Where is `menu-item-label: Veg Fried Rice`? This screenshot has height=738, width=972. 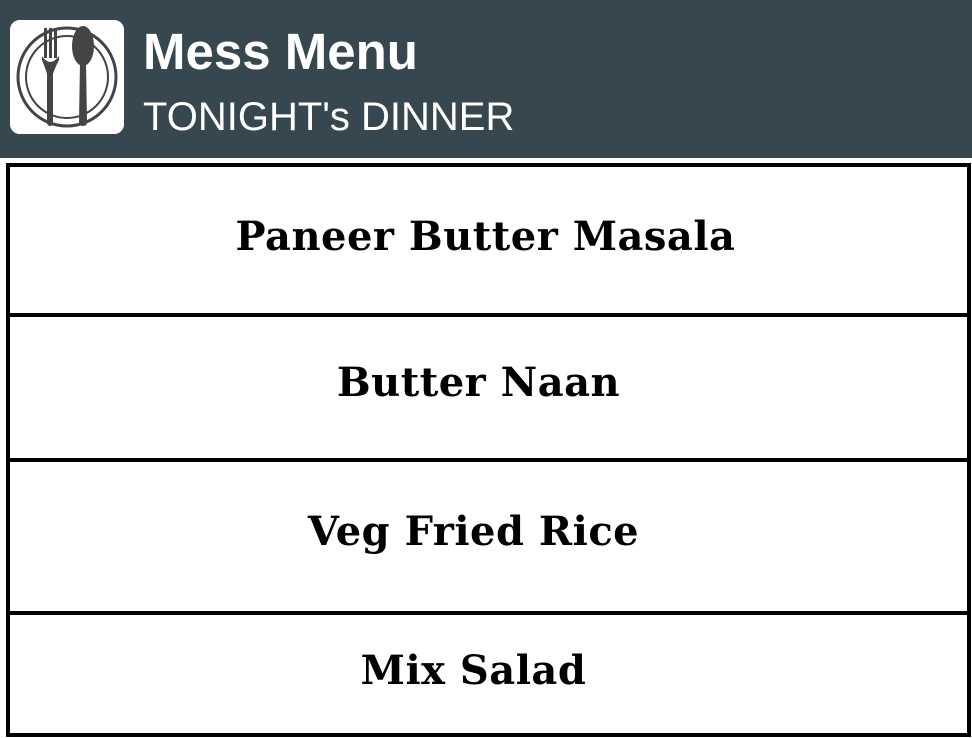
menu-item-label: Veg Fried Rice is located at coordinates (473, 531).